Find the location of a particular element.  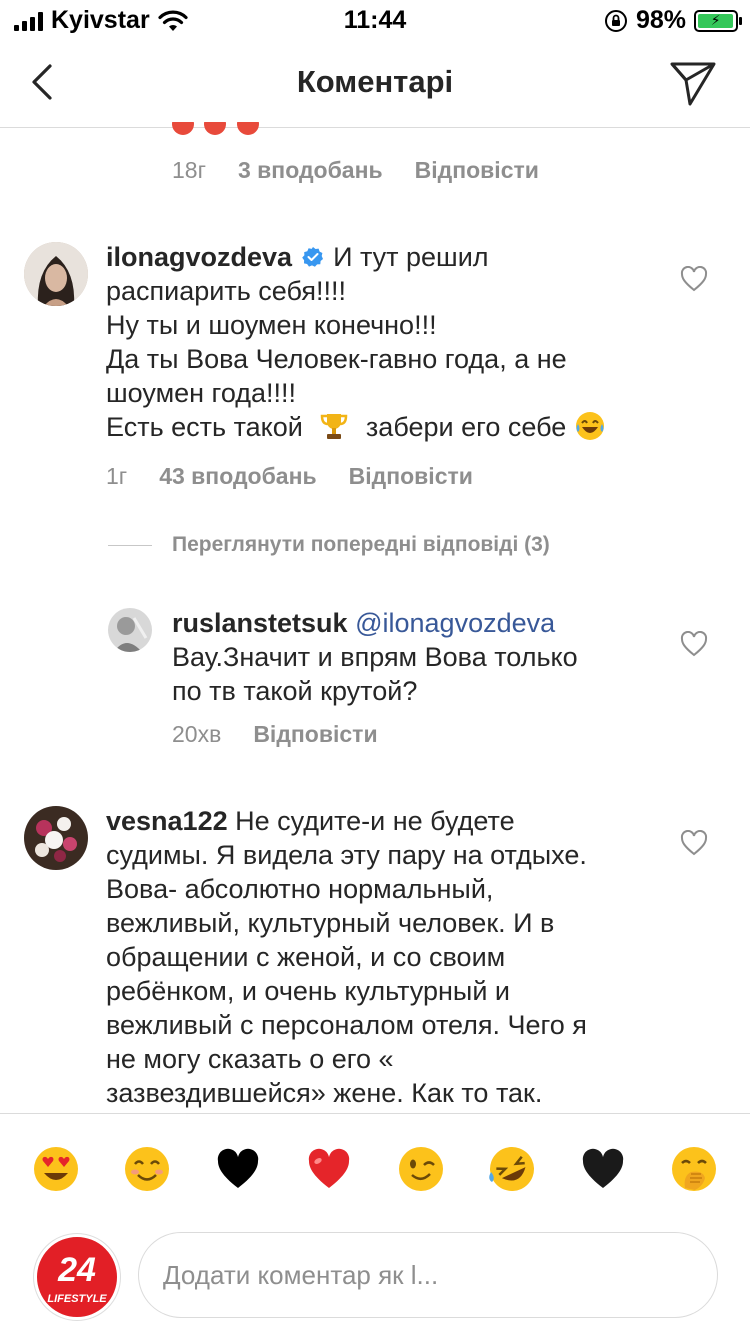

comment-line: забери его себе is located at coordinates (466, 427).